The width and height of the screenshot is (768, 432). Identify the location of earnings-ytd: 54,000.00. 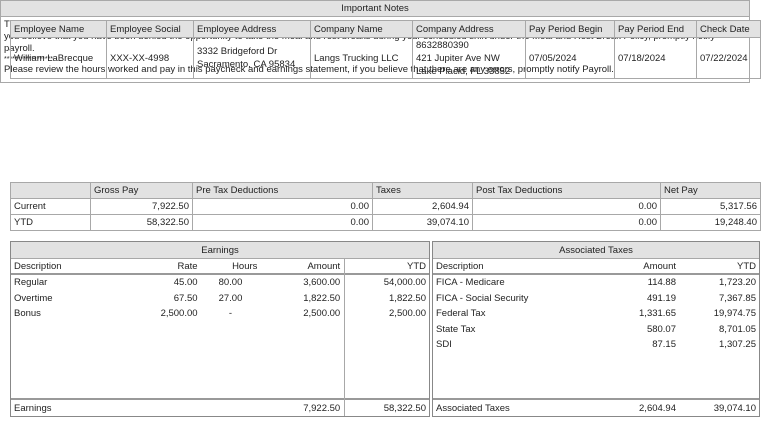
(404, 282).